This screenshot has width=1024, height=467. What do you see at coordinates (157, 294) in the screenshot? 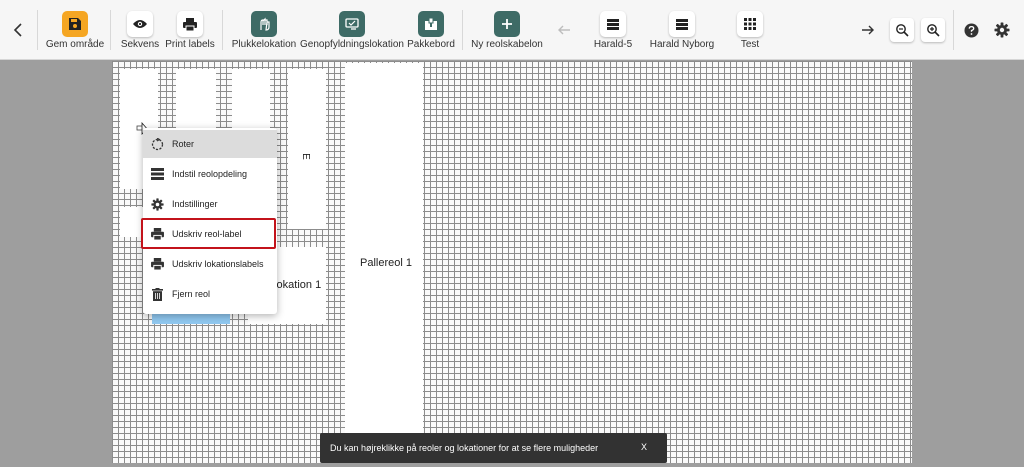
I see `trash-icon` at bounding box center [157, 294].